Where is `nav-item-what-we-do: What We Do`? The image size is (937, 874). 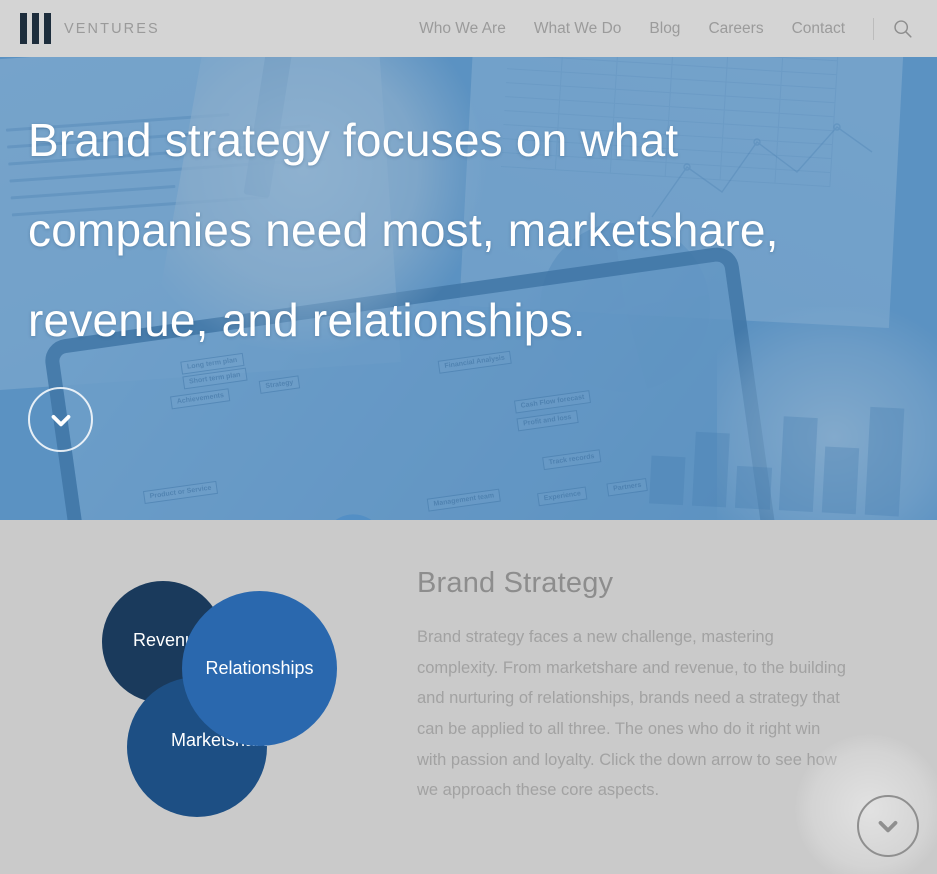
nav-item-what-we-do: What We Do is located at coordinates (578, 29).